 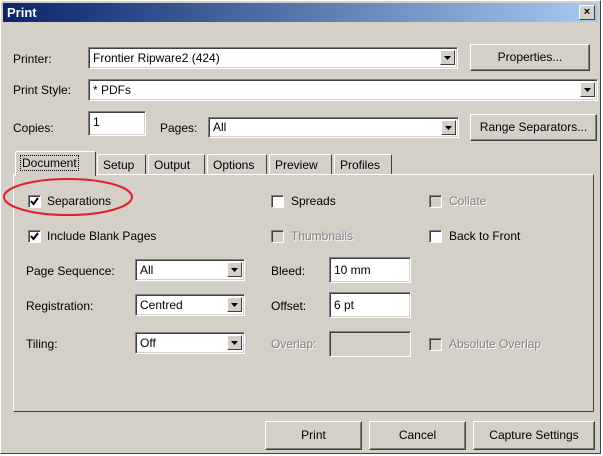 I want to click on offset-input: 6 pt, so click(x=370, y=305).